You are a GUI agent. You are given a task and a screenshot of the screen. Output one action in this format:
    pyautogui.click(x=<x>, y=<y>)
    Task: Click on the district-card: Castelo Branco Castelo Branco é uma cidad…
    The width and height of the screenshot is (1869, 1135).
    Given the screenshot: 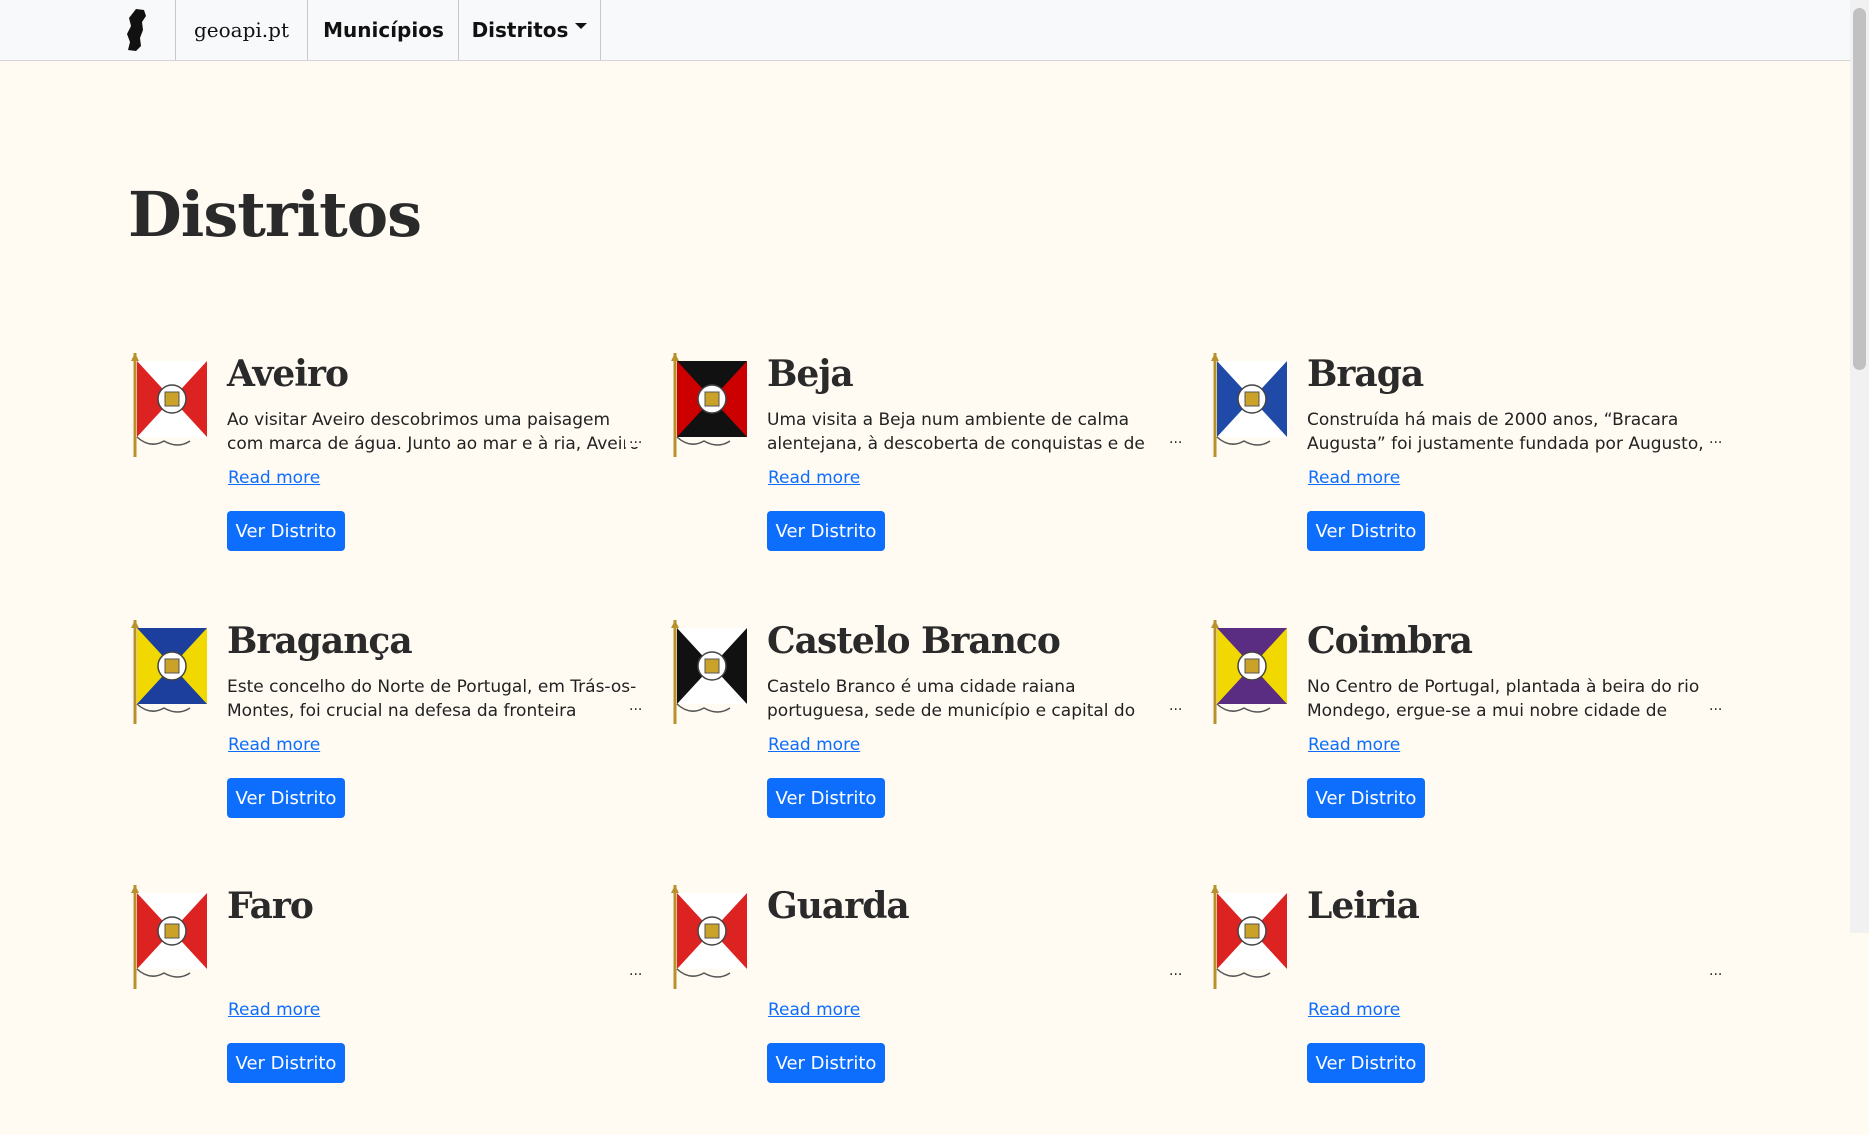 What is the action you would take?
    pyautogui.click(x=930, y=745)
    